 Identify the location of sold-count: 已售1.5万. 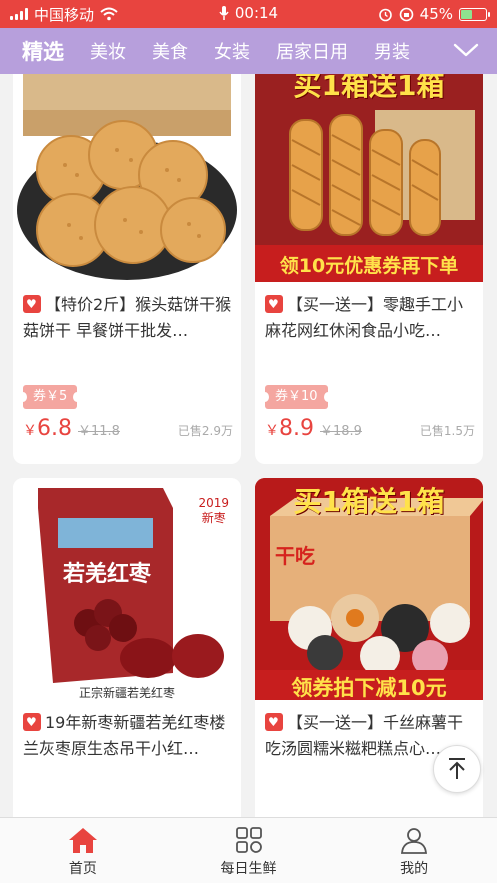
(447, 431).